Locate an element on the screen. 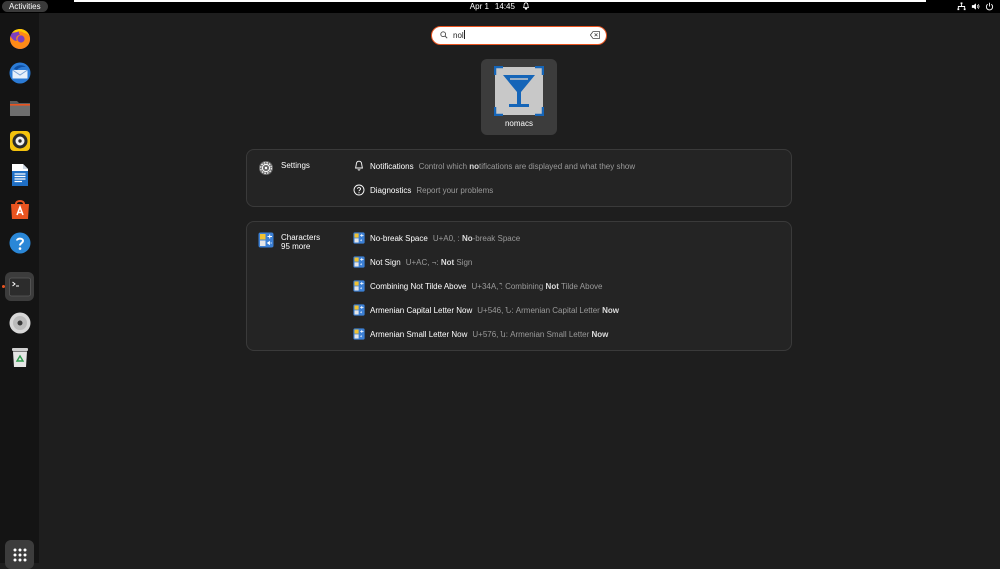 This screenshot has width=1000, height=569. settings-provider-name: Settings is located at coordinates (295, 165).